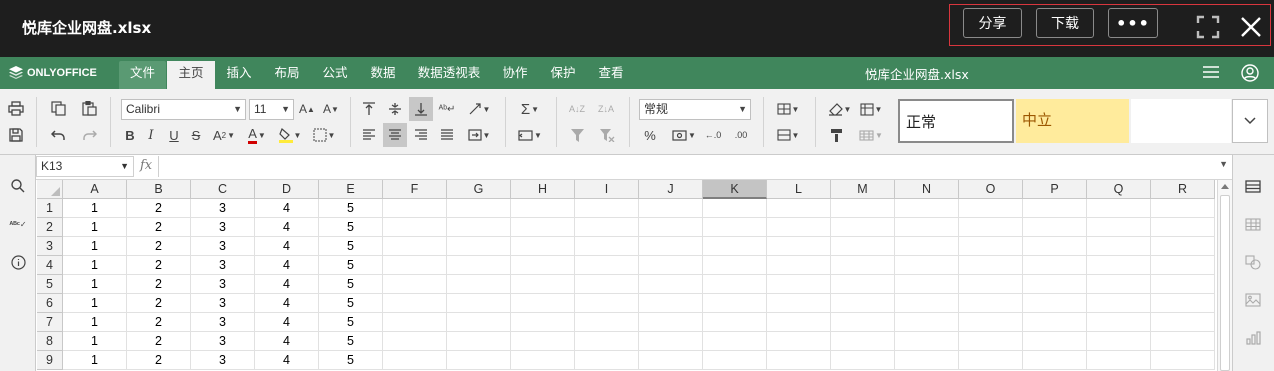  I want to click on formula-input, so click(694, 166).